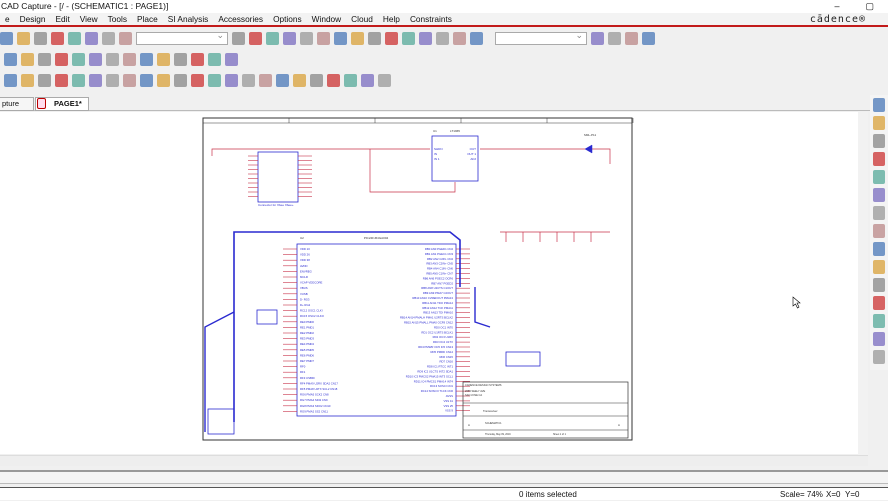 The image size is (888, 501). What do you see at coordinates (197, 80) in the screenshot?
I see `edit-icon` at bounding box center [197, 80].